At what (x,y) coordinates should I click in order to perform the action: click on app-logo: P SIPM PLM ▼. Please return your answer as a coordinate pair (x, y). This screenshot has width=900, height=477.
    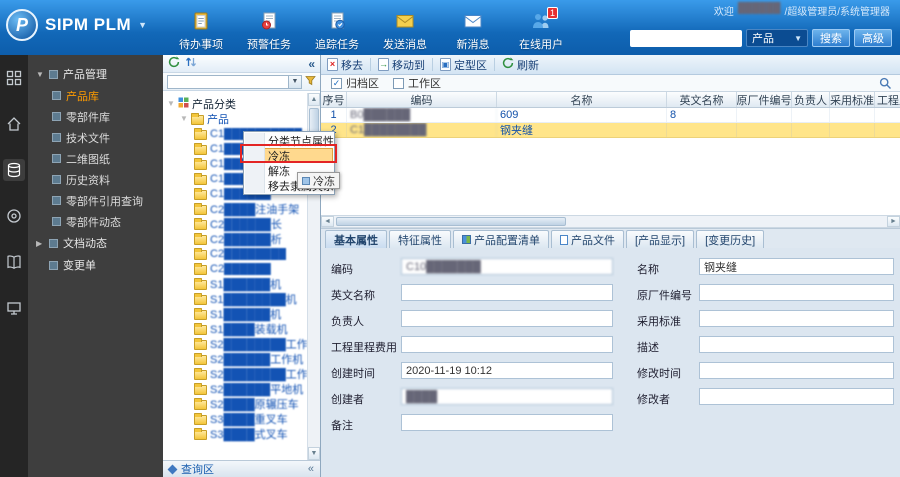
    Looking at the image, I should click on (76, 25).